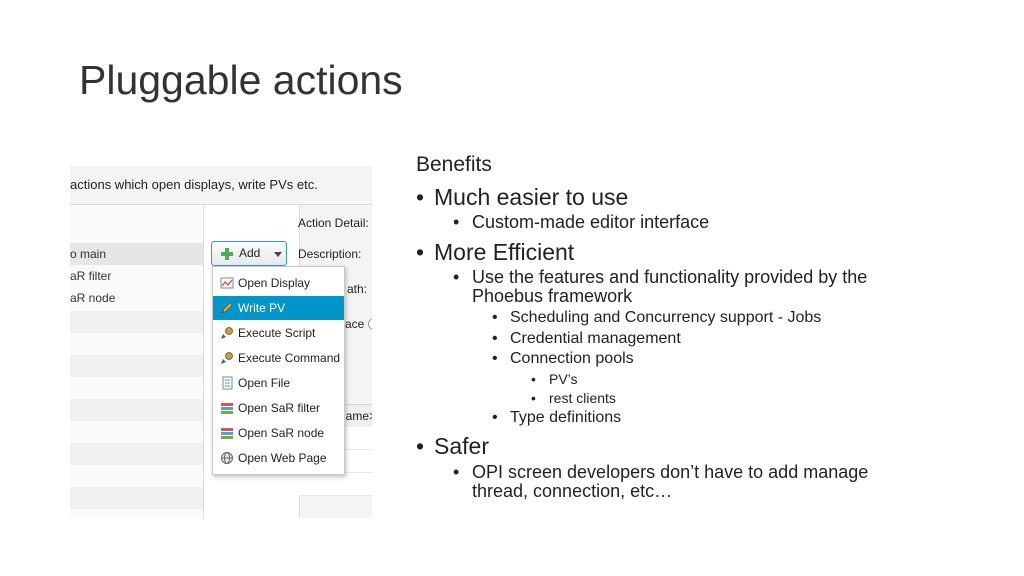 This screenshot has width=1024, height=576. I want to click on web-page-icon, so click(227, 458).